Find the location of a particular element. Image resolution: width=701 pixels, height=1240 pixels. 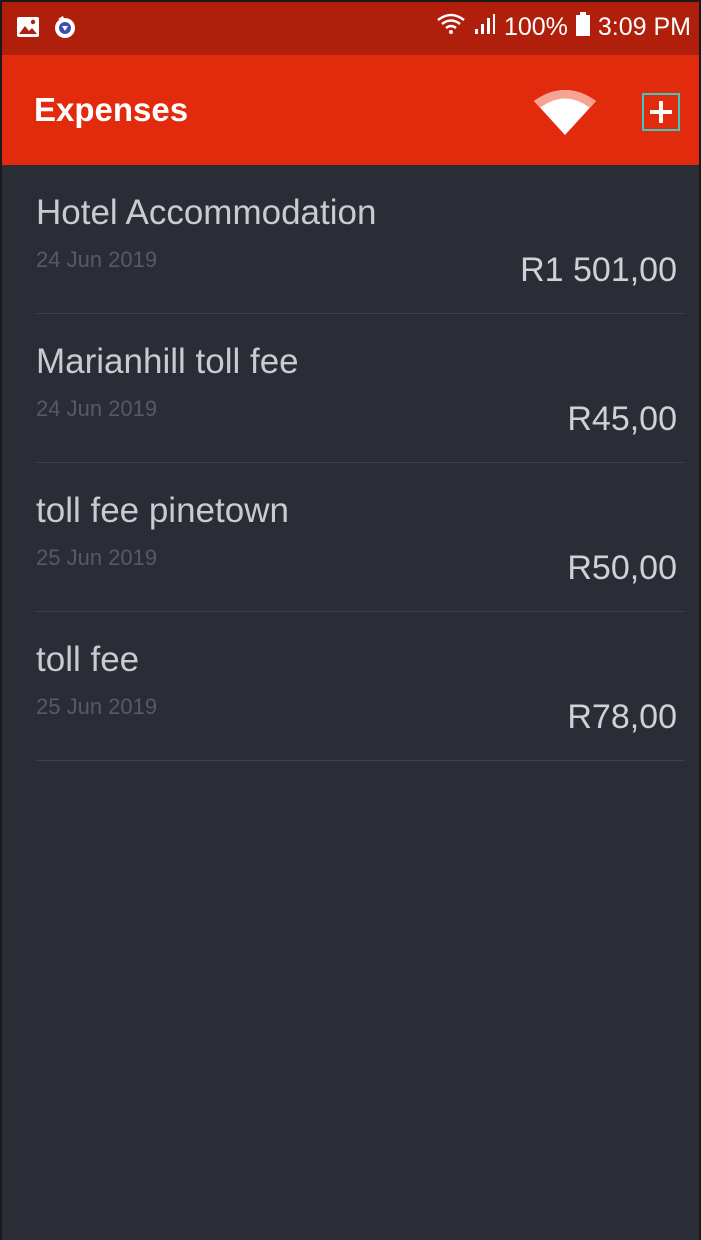

page-title: Expenses is located at coordinates (111, 109).